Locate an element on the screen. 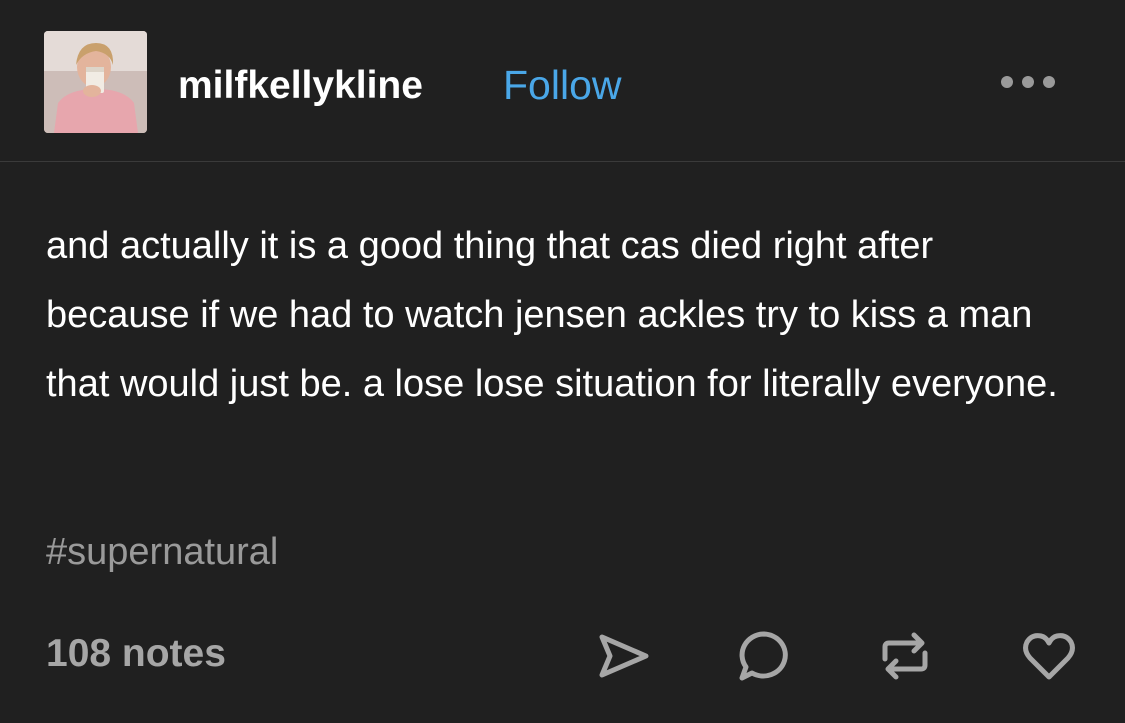  avatar is located at coordinates (95, 82).